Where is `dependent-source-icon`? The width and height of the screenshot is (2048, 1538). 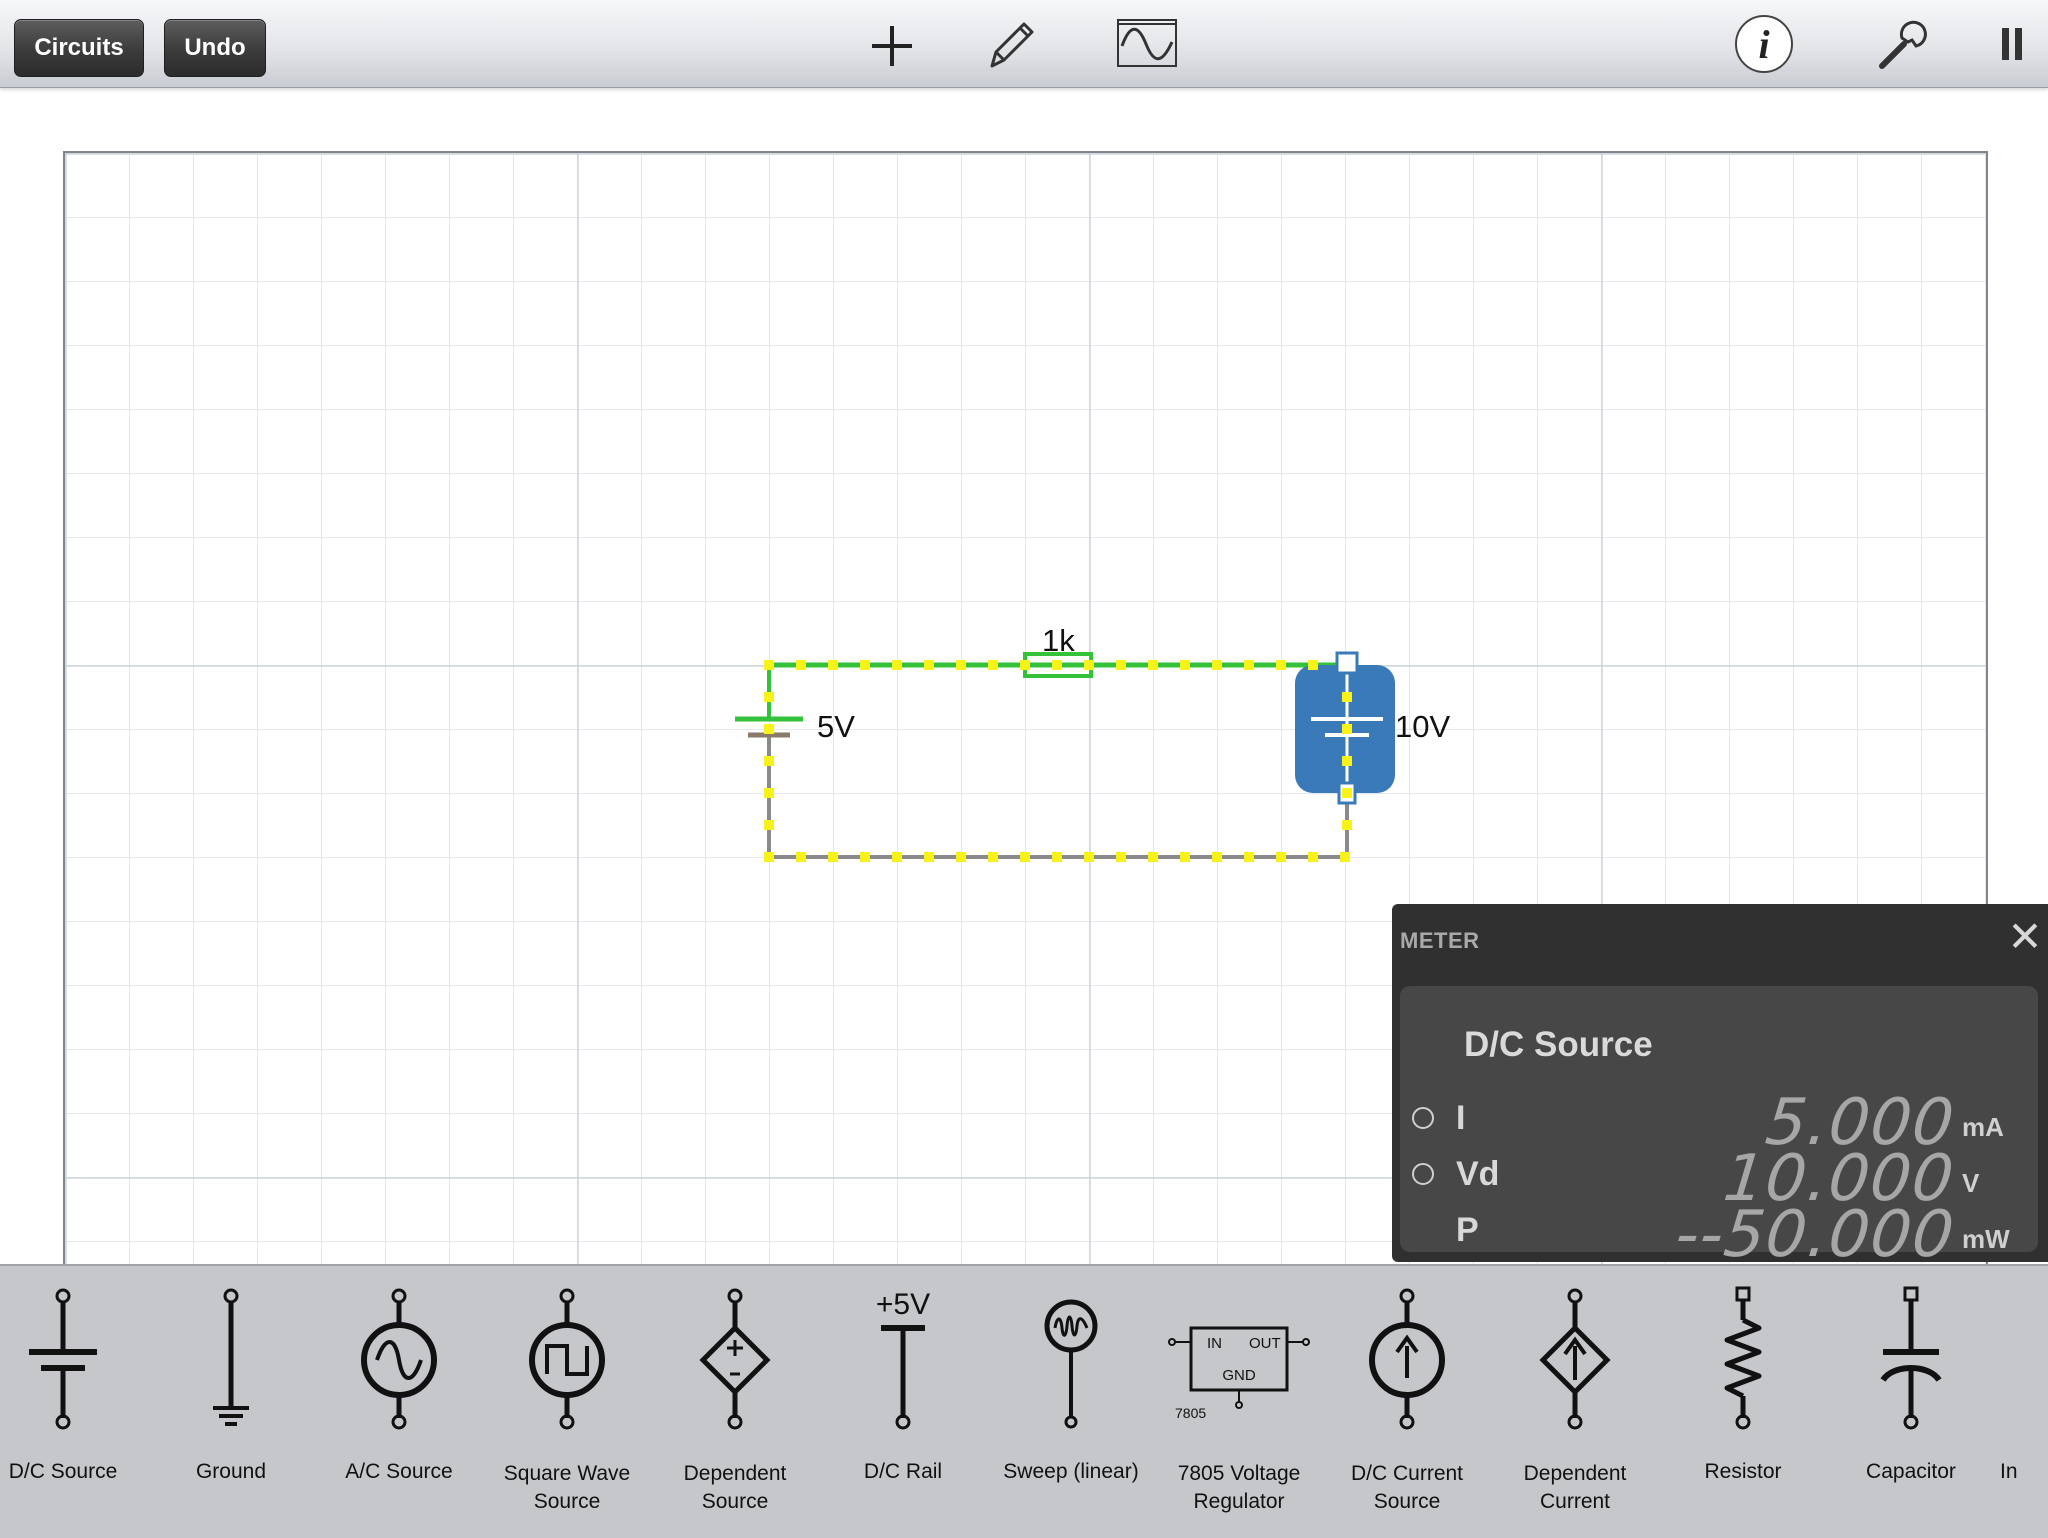
dependent-source-icon is located at coordinates (735, 1359).